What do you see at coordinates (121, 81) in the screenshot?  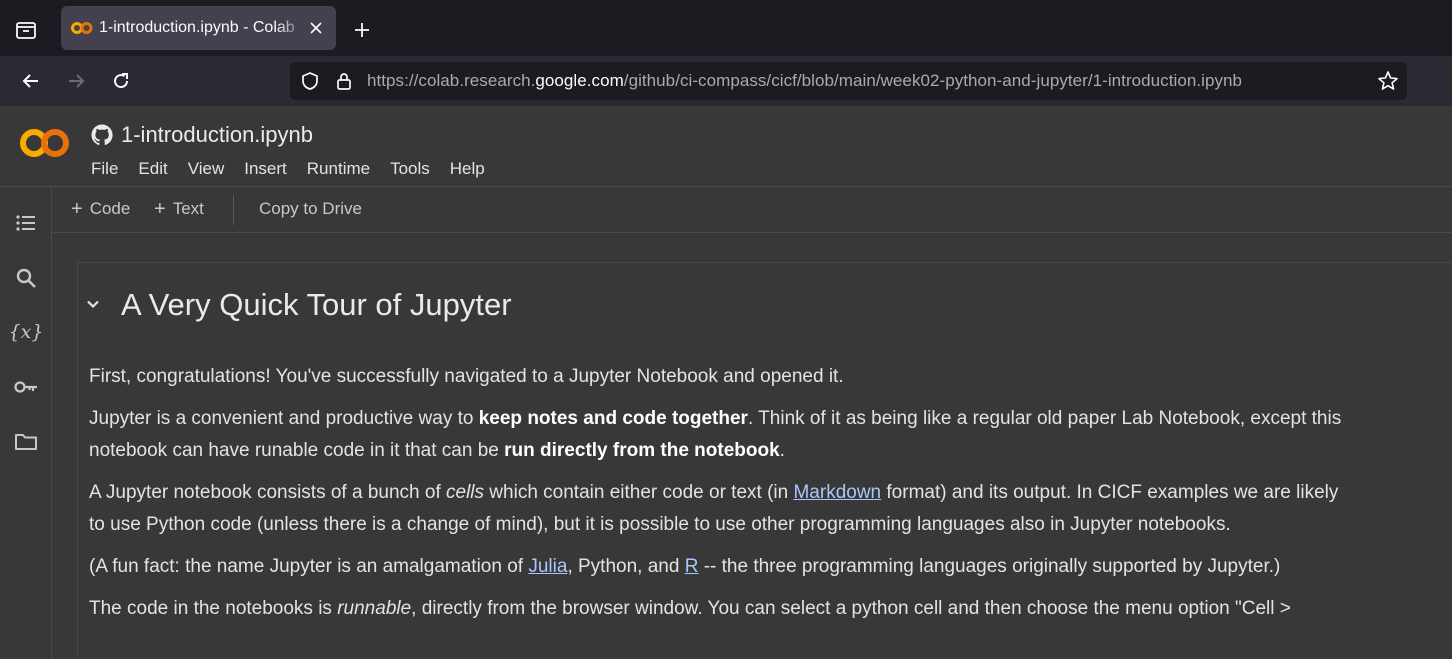 I see `reload-icon` at bounding box center [121, 81].